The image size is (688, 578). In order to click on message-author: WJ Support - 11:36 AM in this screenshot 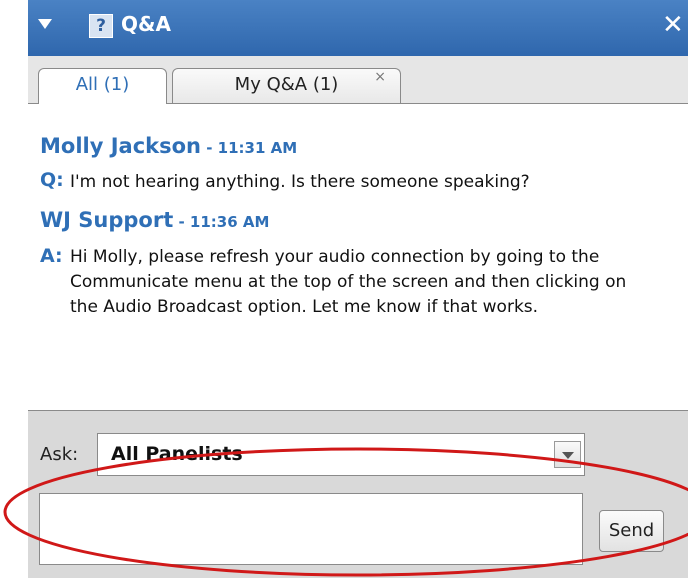, I will do `click(155, 220)`.